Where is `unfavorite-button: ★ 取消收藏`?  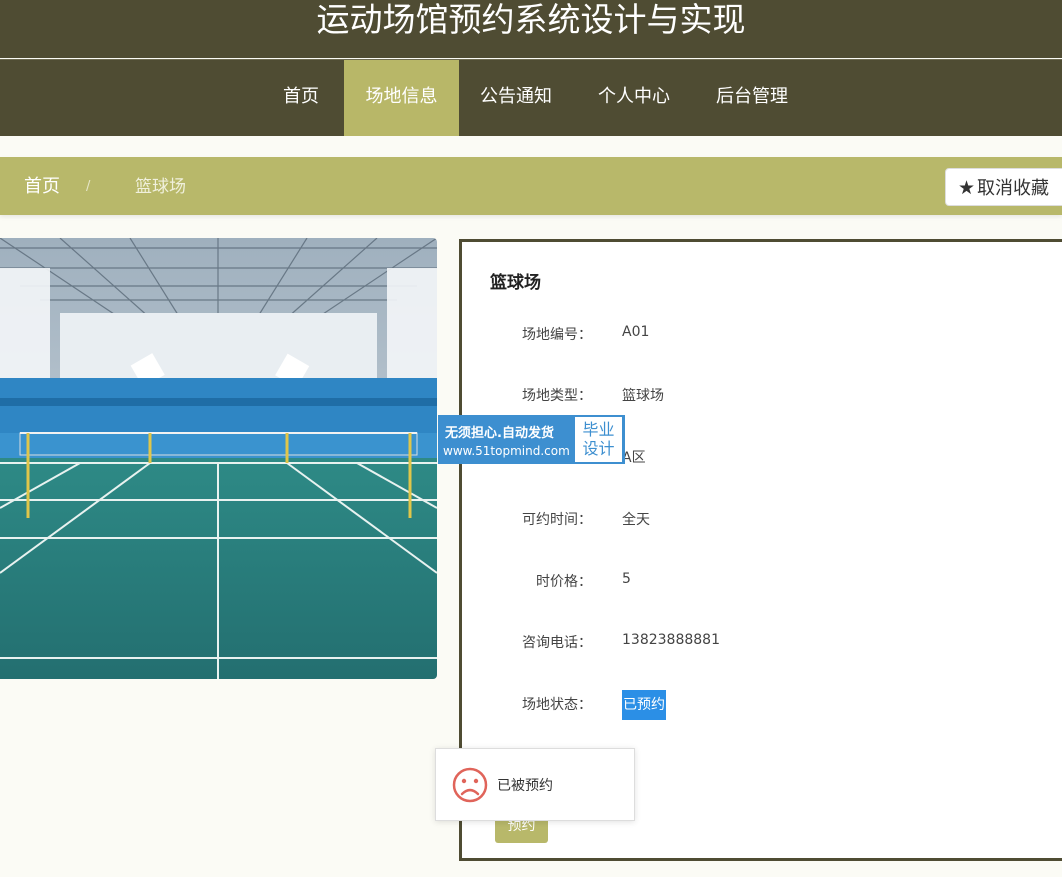
unfavorite-button: ★ 取消收藏 is located at coordinates (1003, 187).